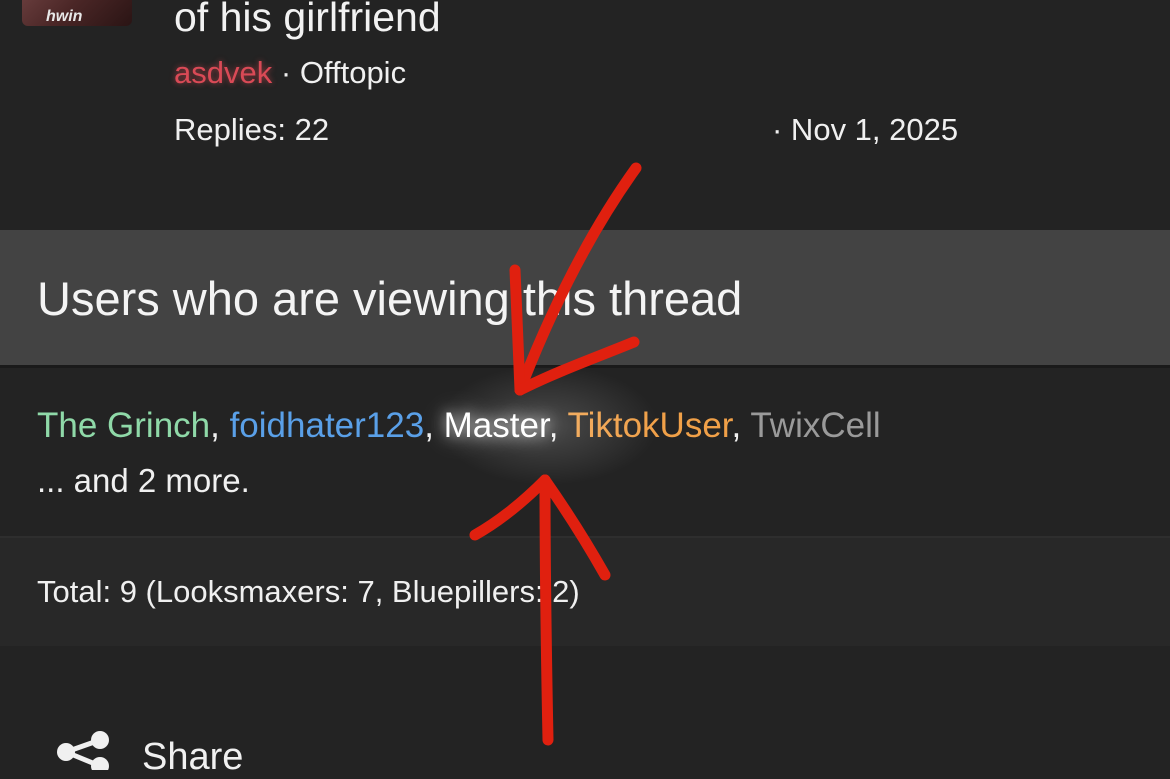 This screenshot has width=1170, height=779. Describe the element at coordinates (327, 425) in the screenshot. I see `viewer-user-foidhater123: foidhater123` at that location.